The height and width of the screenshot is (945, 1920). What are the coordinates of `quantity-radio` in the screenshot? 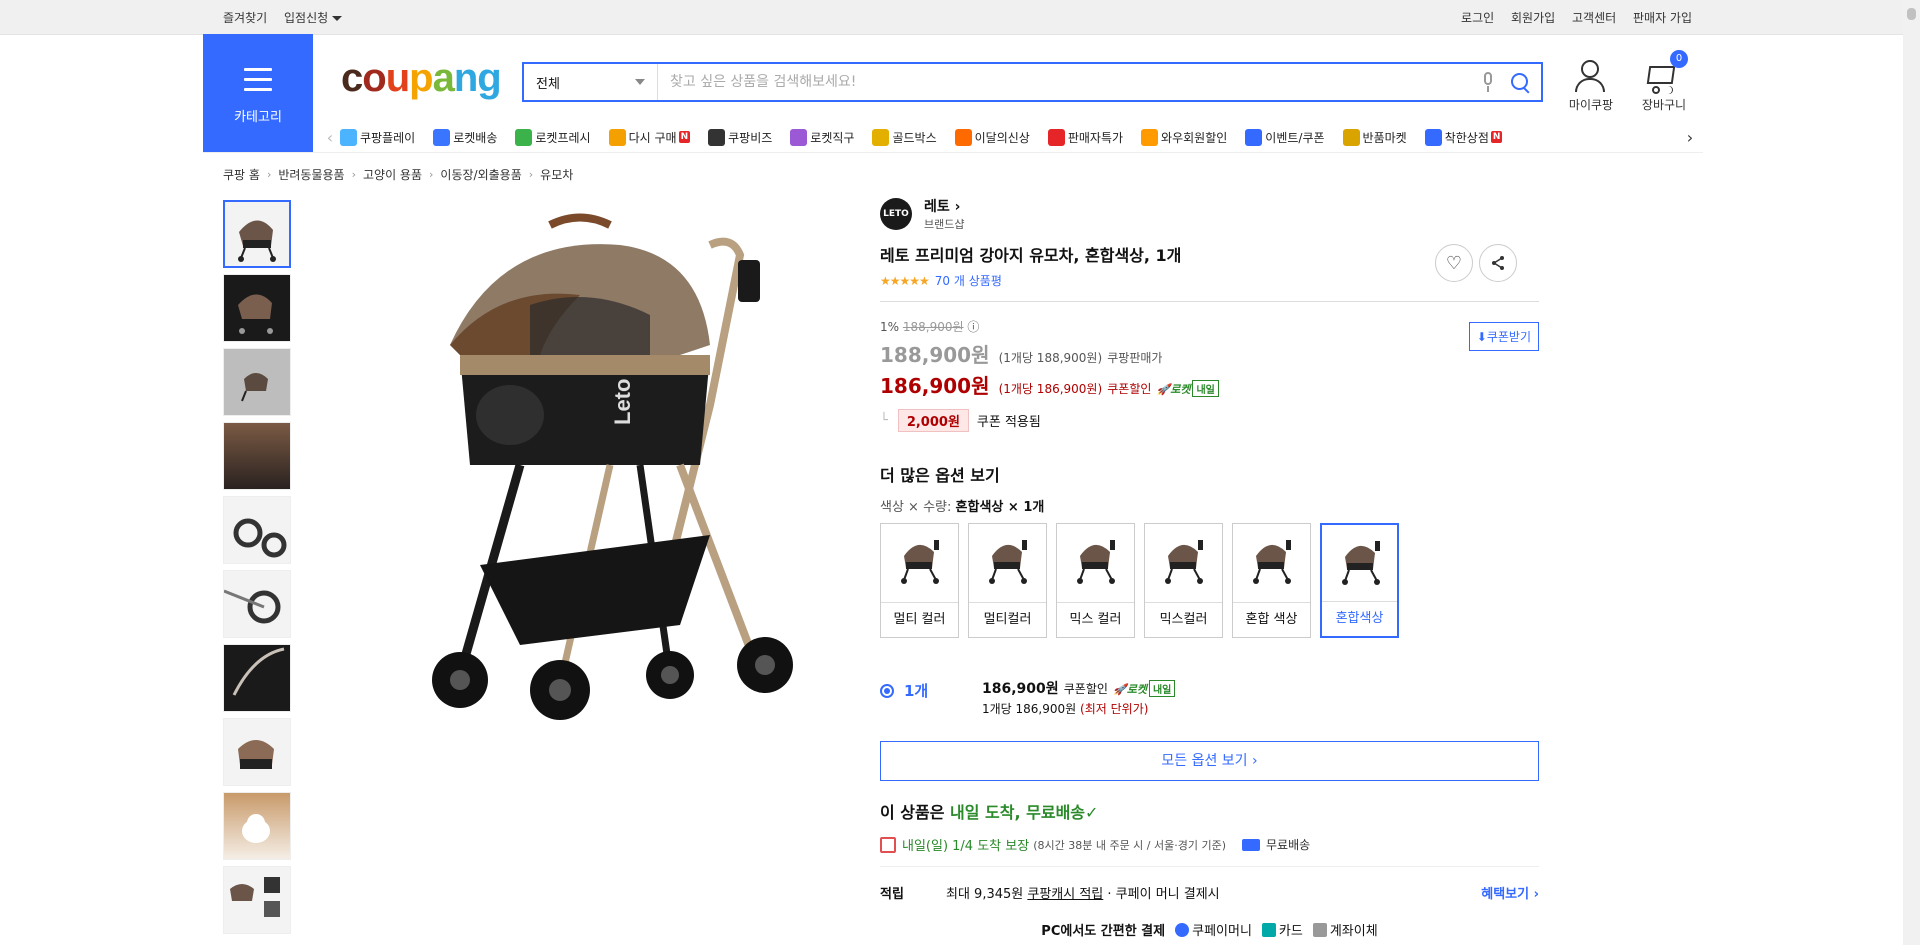 It's located at (887, 691).